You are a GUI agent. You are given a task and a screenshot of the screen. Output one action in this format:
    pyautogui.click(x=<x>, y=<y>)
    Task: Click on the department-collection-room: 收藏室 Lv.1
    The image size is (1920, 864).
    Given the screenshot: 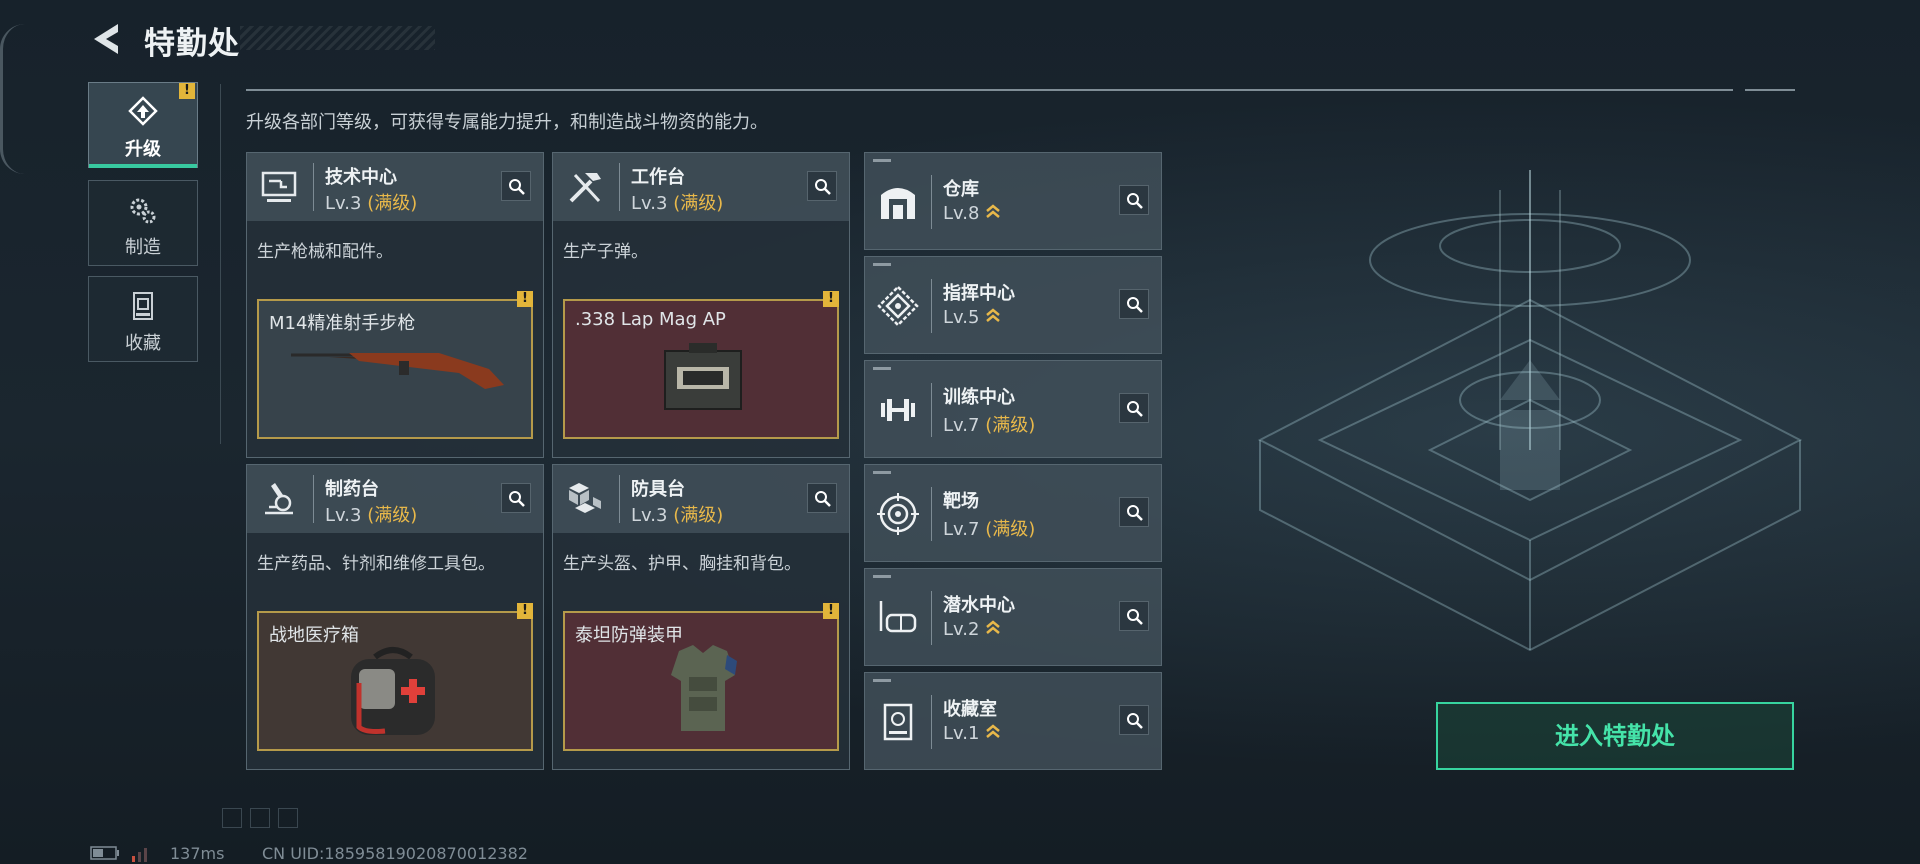 What is the action you would take?
    pyautogui.click(x=1013, y=721)
    